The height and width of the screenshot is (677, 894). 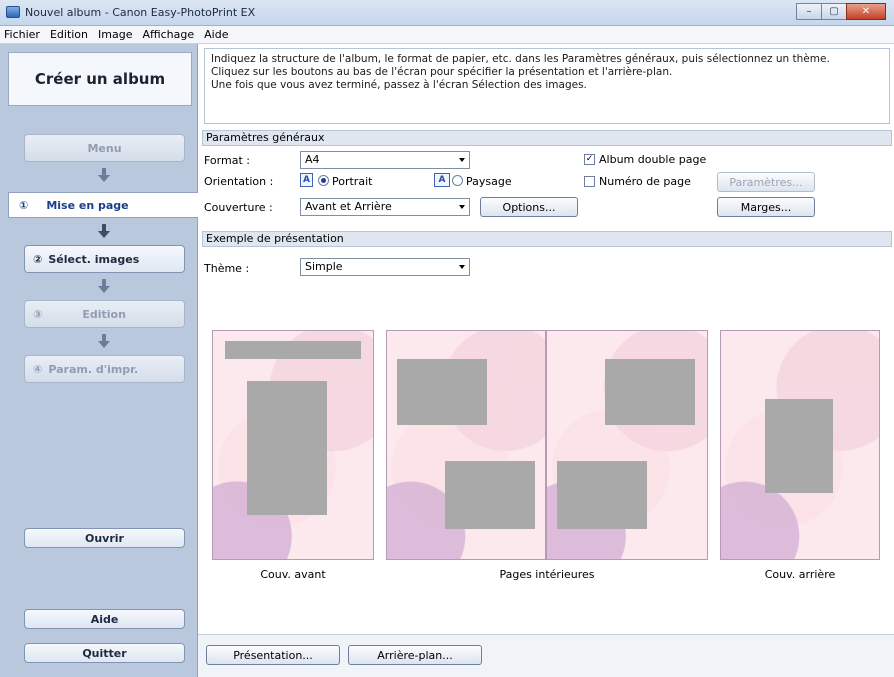 I want to click on open-button: Ouvrir, so click(x=104, y=538).